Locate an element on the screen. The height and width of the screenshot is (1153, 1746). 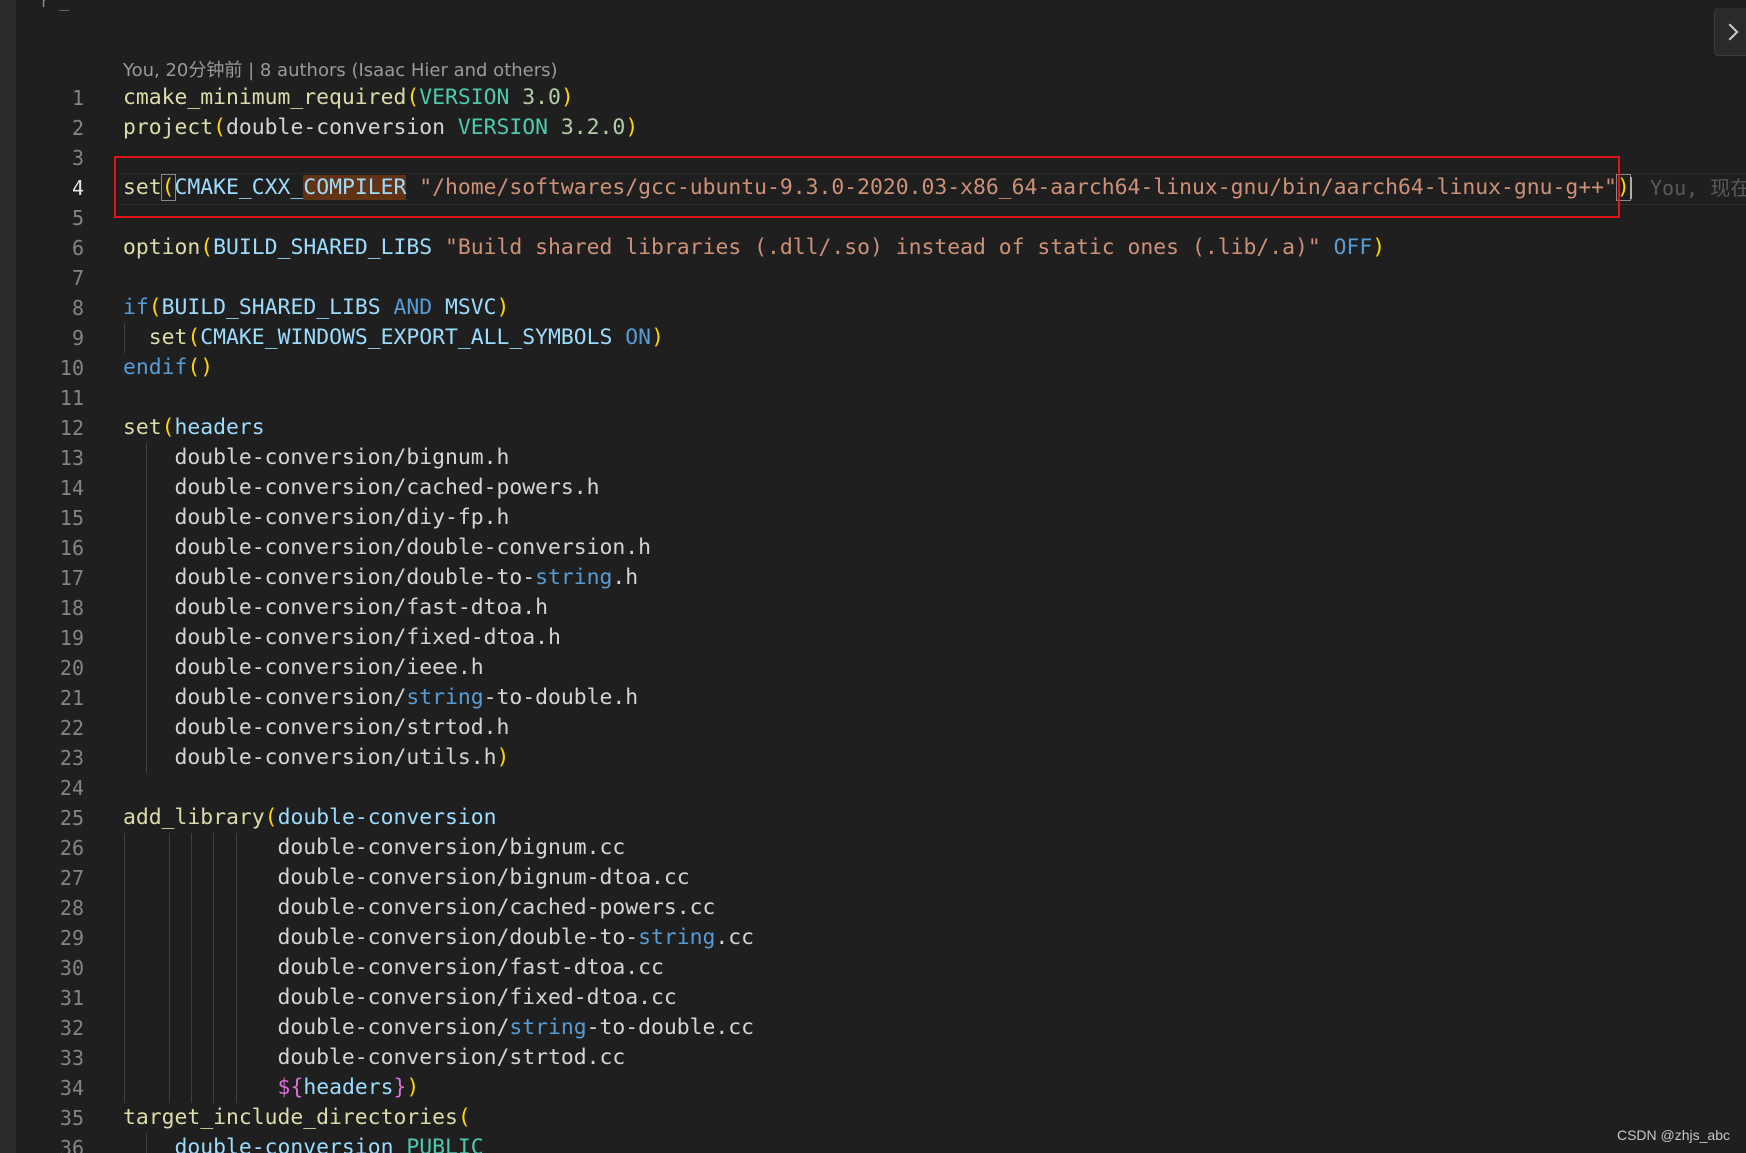
code-line: 30 double-conversion/fast-dtoa.cc is located at coordinates (873, 968).